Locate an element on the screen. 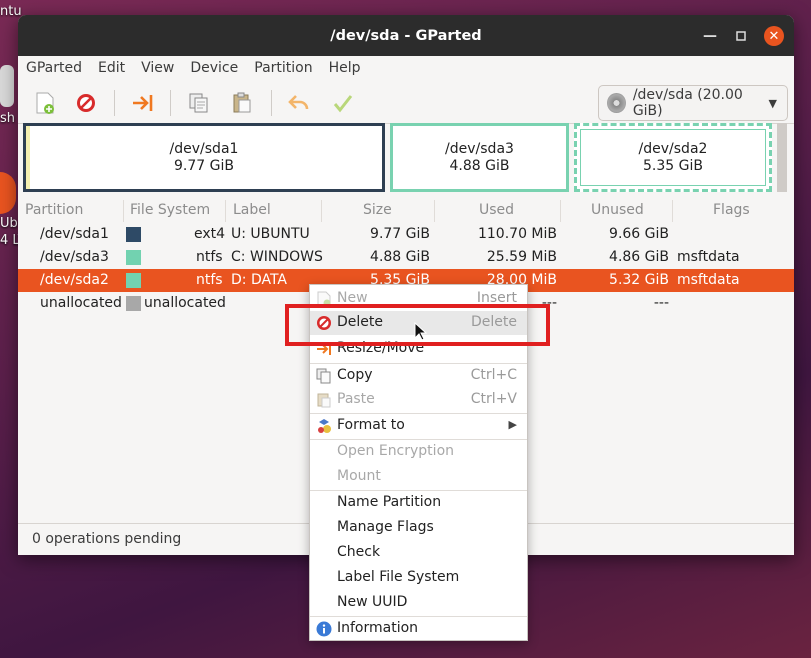 The width and height of the screenshot is (811, 658). diskmap-sda1: /dev/sda1 9.77 GiB is located at coordinates (204, 157).